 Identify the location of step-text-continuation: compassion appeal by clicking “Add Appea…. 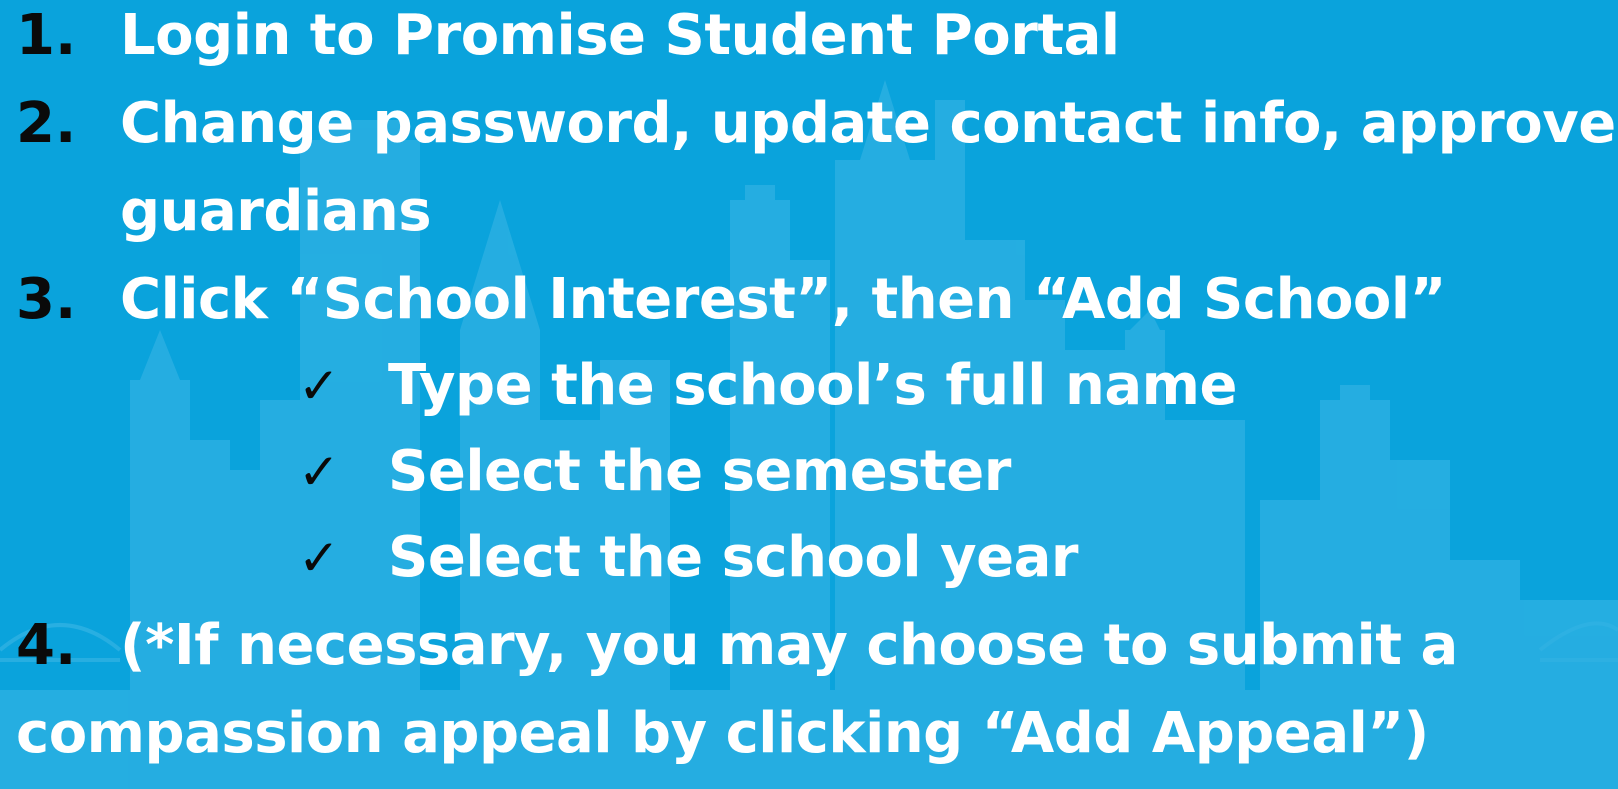
(722, 733).